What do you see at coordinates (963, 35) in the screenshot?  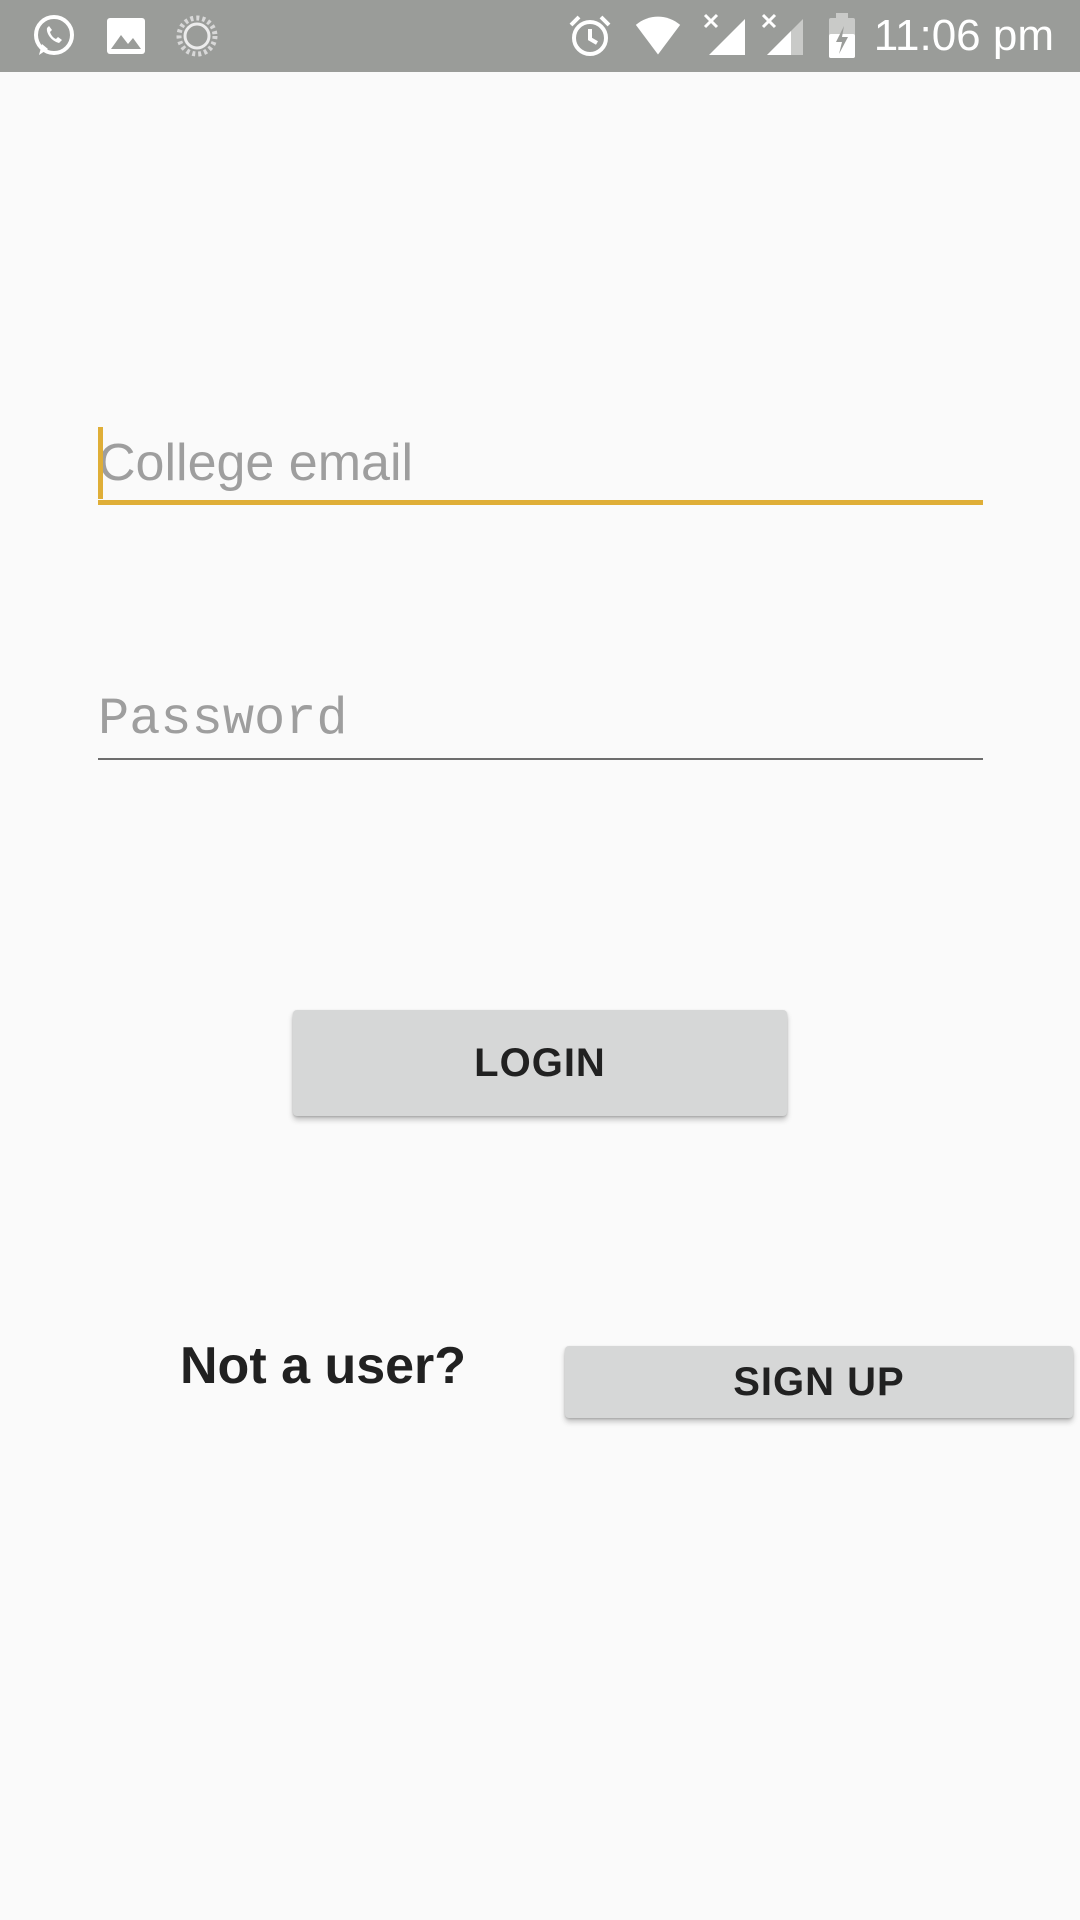 I see `status-time: 11:06 pm` at bounding box center [963, 35].